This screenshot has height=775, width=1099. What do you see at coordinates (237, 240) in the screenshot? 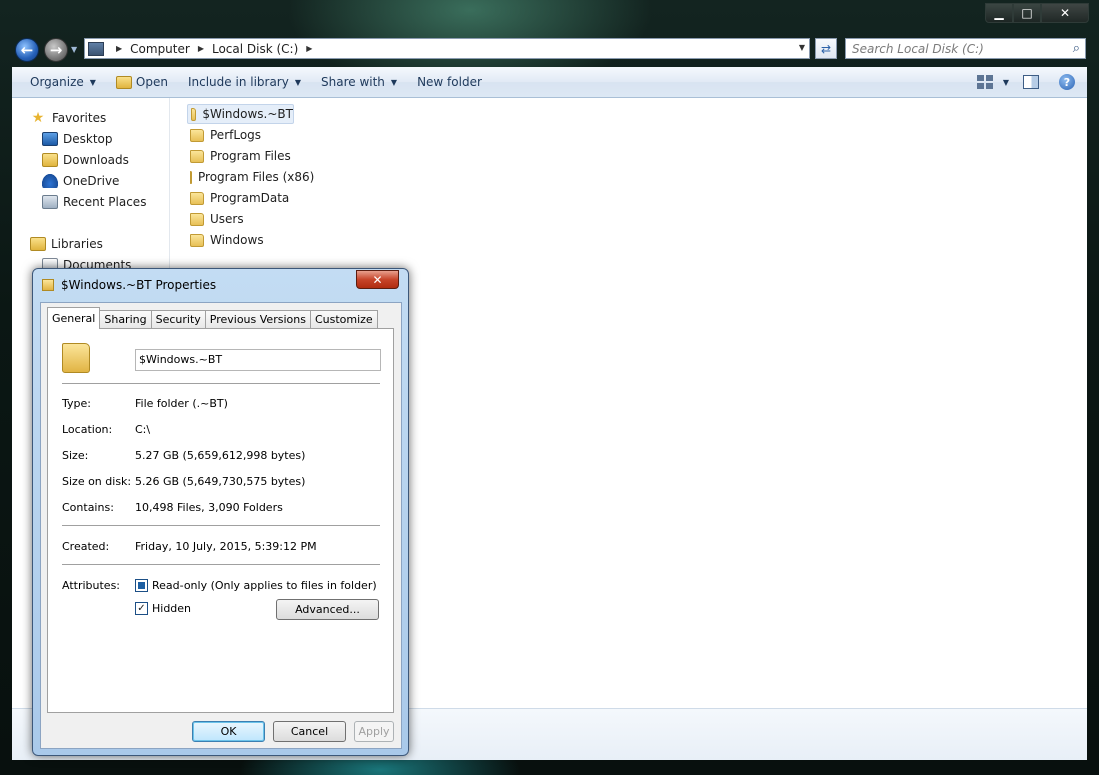
I see `file-name: Windows` at bounding box center [237, 240].